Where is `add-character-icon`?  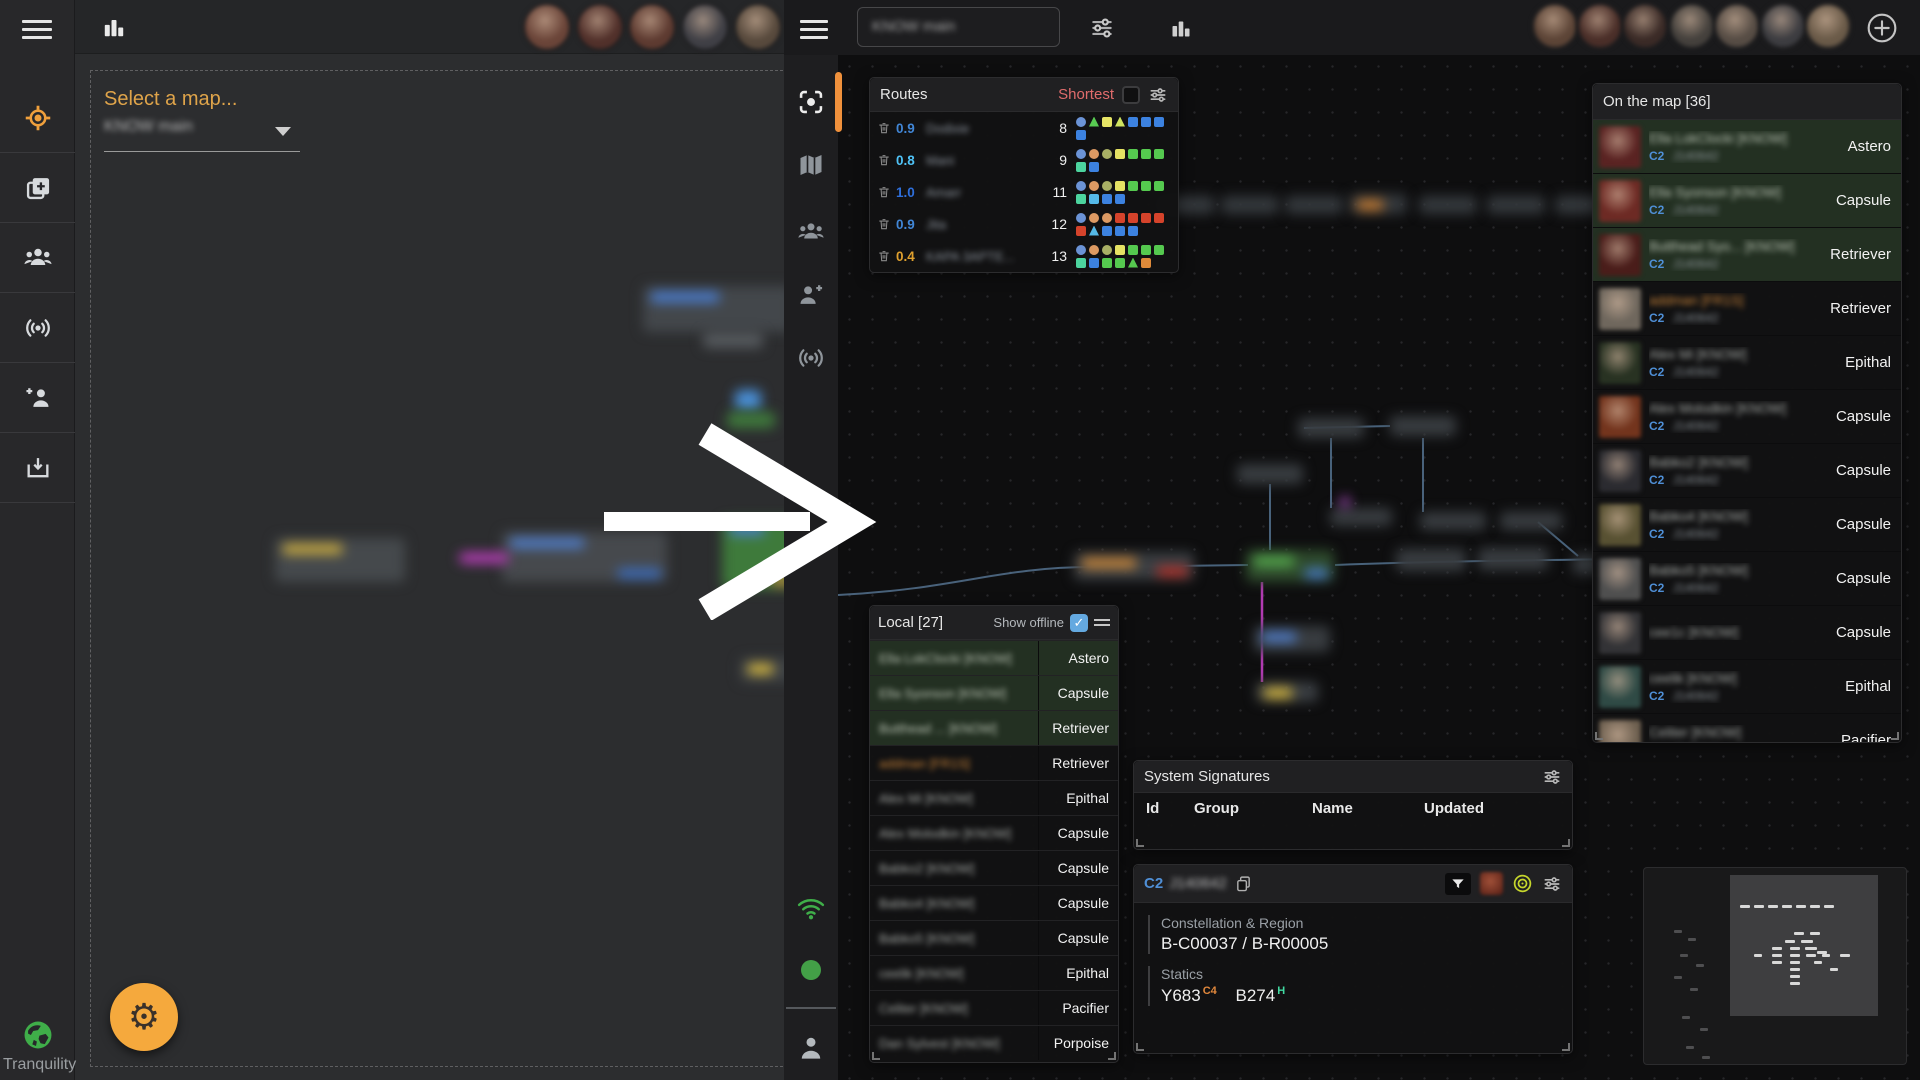
add-character-icon is located at coordinates (1882, 28).